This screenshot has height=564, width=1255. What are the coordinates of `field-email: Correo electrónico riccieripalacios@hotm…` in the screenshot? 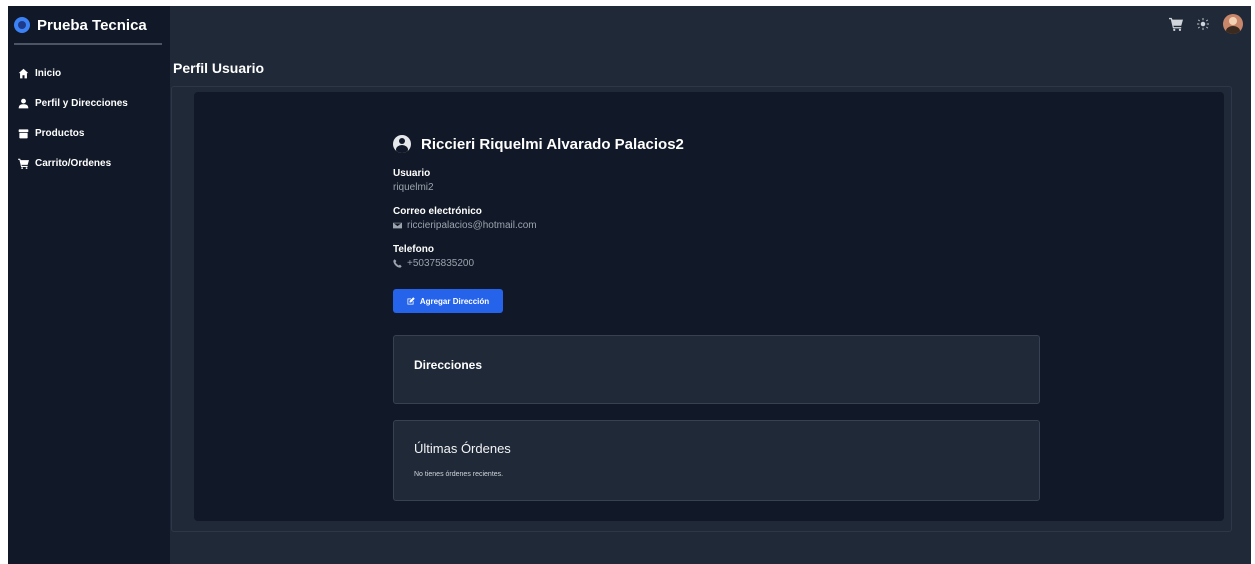 It's located at (718, 219).